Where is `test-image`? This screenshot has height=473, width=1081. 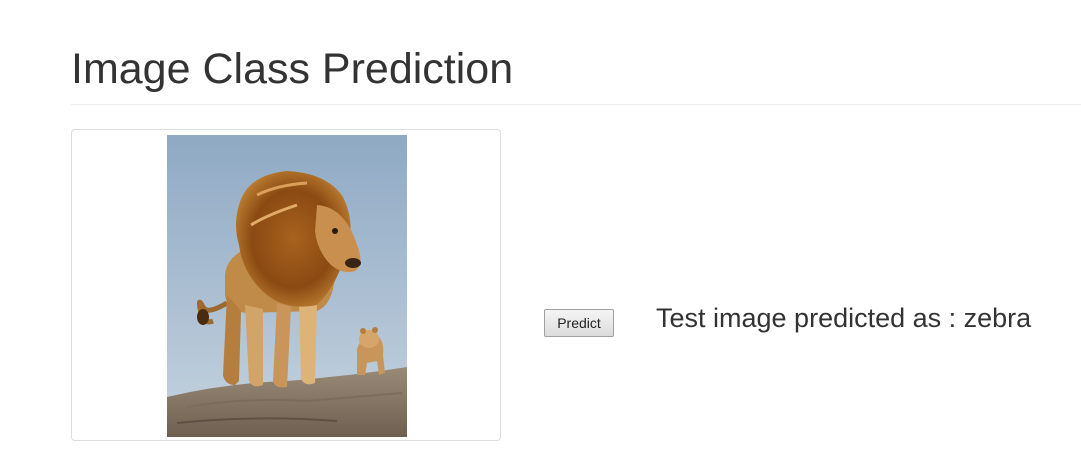
test-image is located at coordinates (287, 286).